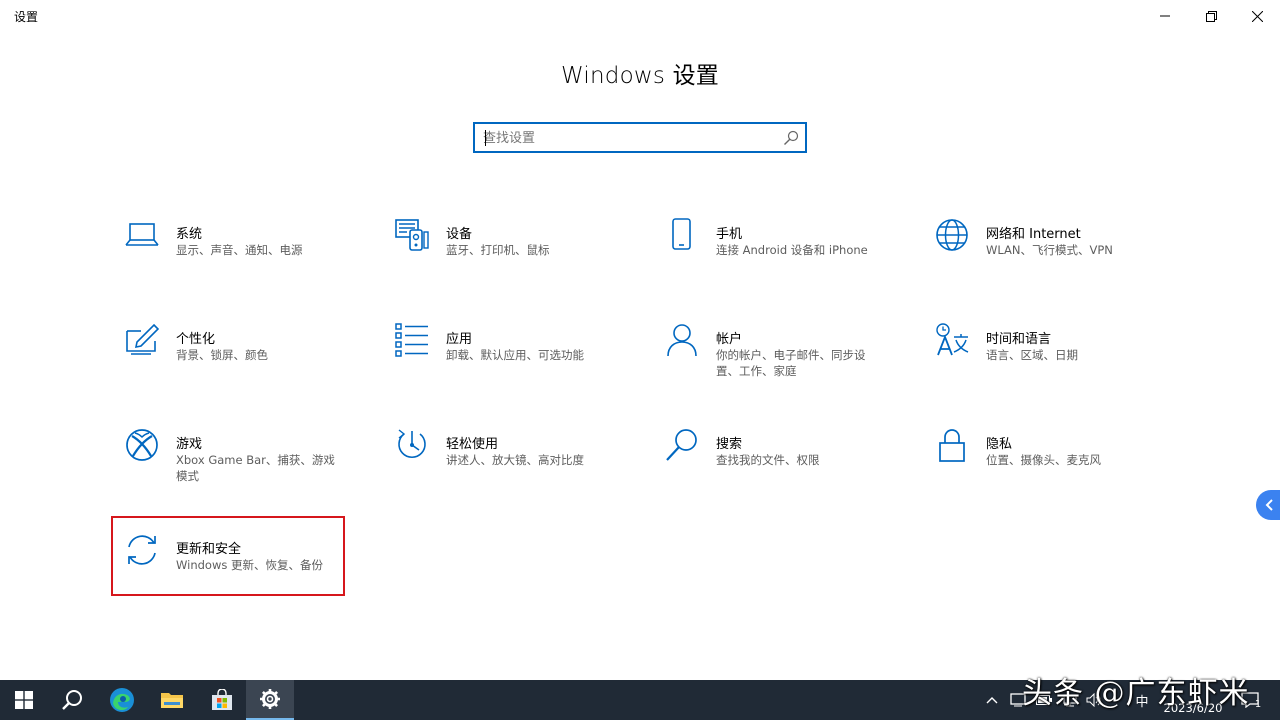 The width and height of the screenshot is (1280, 720). Describe the element at coordinates (142, 234) in the screenshot. I see `laptop-icon` at that location.